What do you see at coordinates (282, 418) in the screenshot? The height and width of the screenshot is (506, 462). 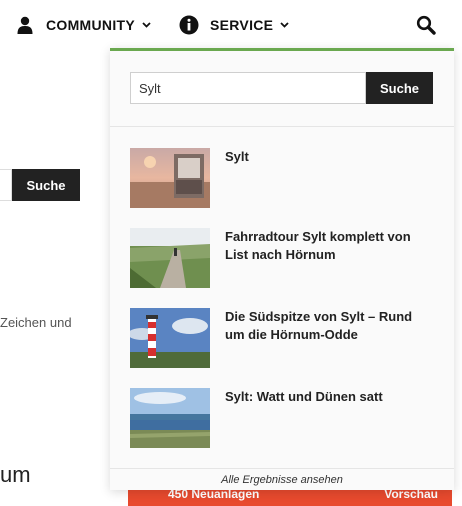 I see `search-result-item: Sylt: Watt und Dünen satt` at bounding box center [282, 418].